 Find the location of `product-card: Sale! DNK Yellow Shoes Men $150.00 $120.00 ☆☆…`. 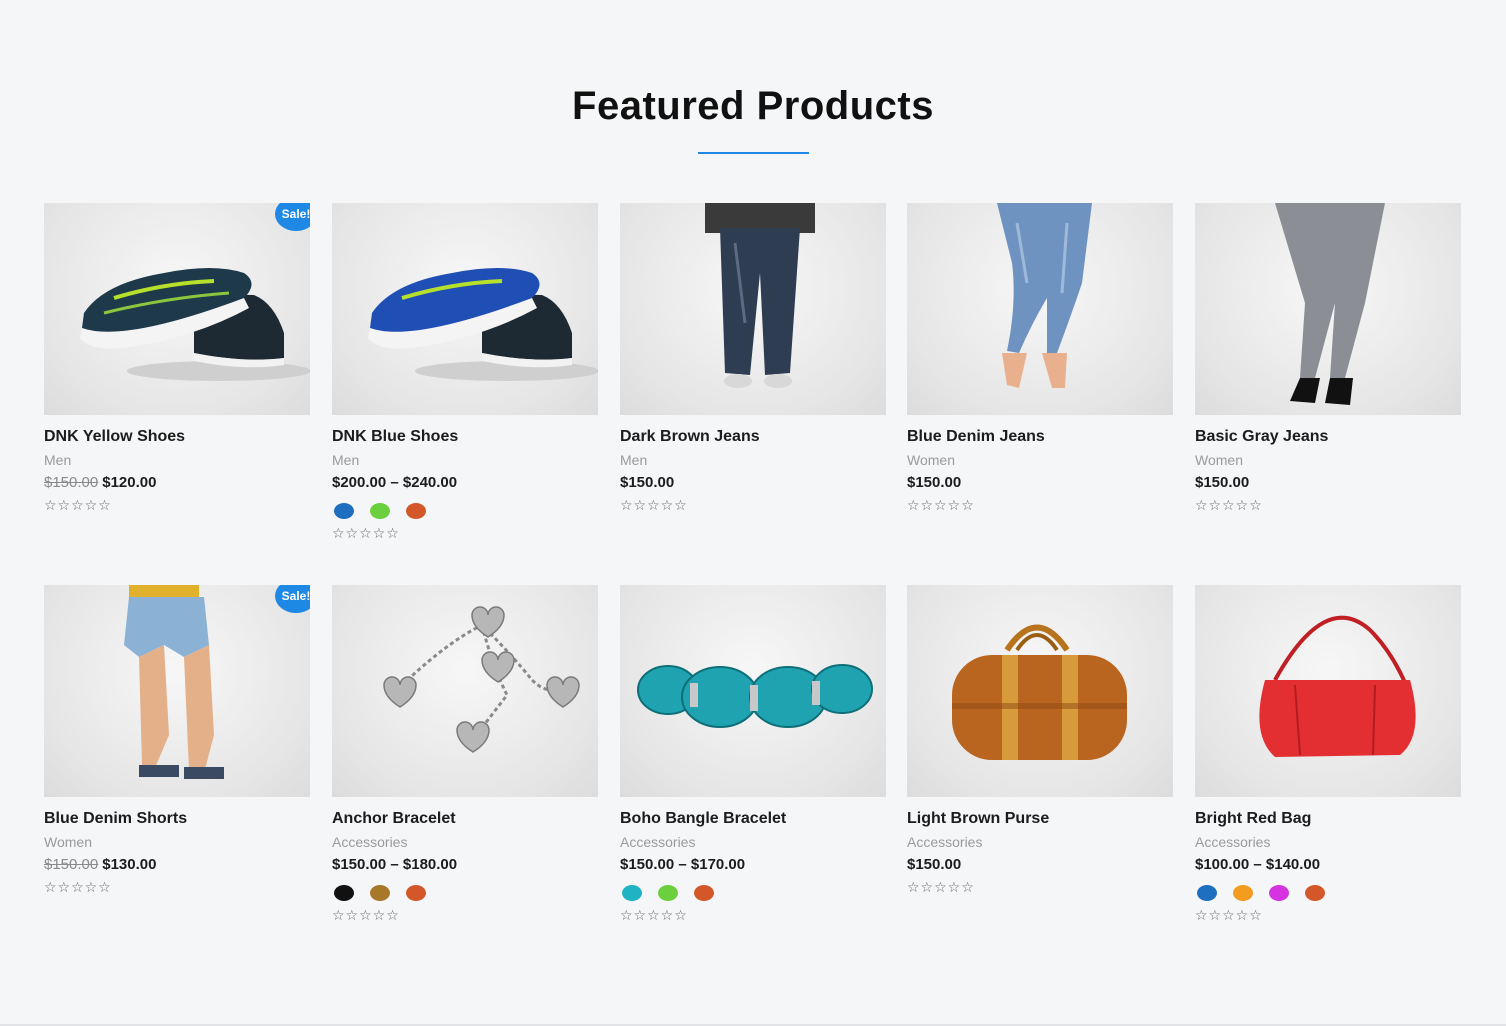

product-card: Sale! DNK Yellow Shoes Men $150.00 $120.00 ☆☆… is located at coordinates (177, 358).